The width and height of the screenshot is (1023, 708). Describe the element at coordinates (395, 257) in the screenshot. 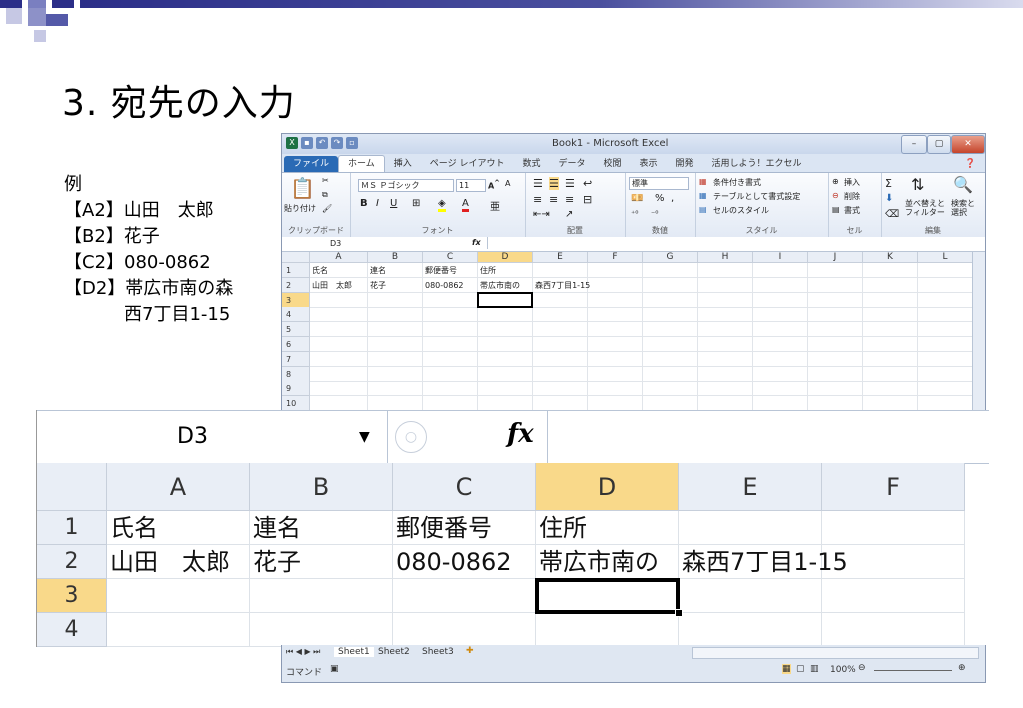

I see `column-header: B` at that location.